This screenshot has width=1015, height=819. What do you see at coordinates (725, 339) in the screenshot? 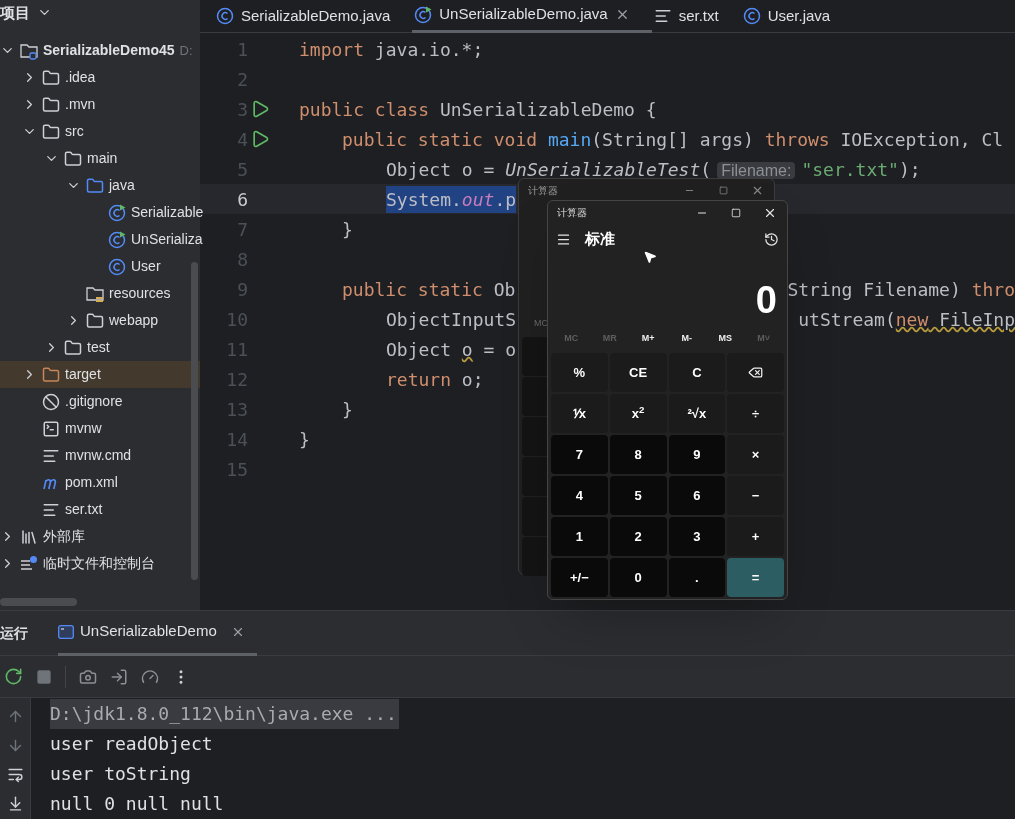
I see `memory-button: MS` at bounding box center [725, 339].